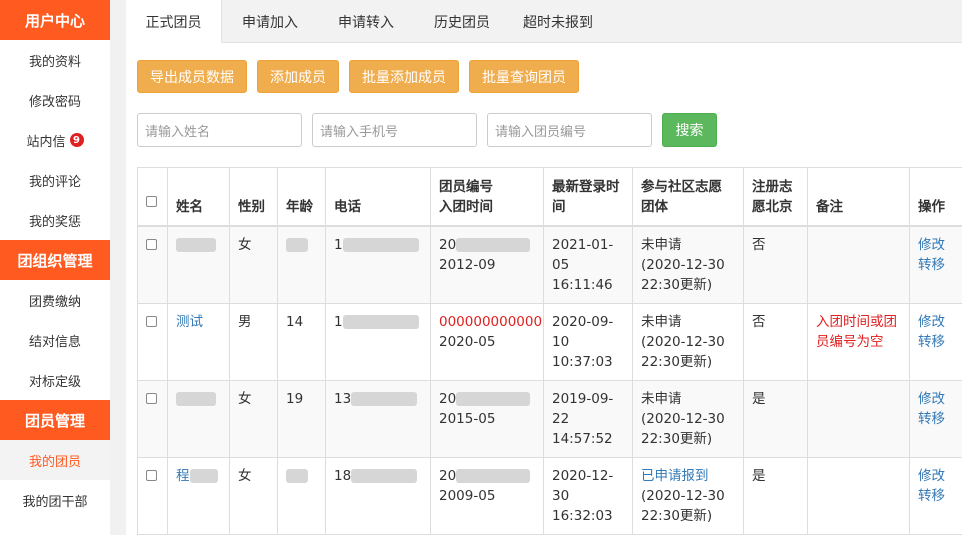  I want to click on member-id-input: 请输入团员编号, so click(569, 130).